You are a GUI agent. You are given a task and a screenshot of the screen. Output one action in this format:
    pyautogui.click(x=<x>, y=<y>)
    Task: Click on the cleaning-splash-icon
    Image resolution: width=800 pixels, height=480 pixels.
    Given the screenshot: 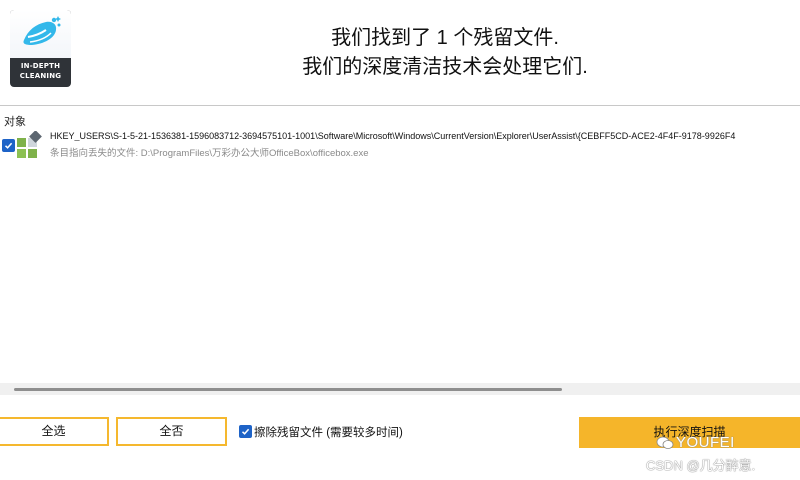 What is the action you would take?
    pyautogui.click(x=40, y=34)
    